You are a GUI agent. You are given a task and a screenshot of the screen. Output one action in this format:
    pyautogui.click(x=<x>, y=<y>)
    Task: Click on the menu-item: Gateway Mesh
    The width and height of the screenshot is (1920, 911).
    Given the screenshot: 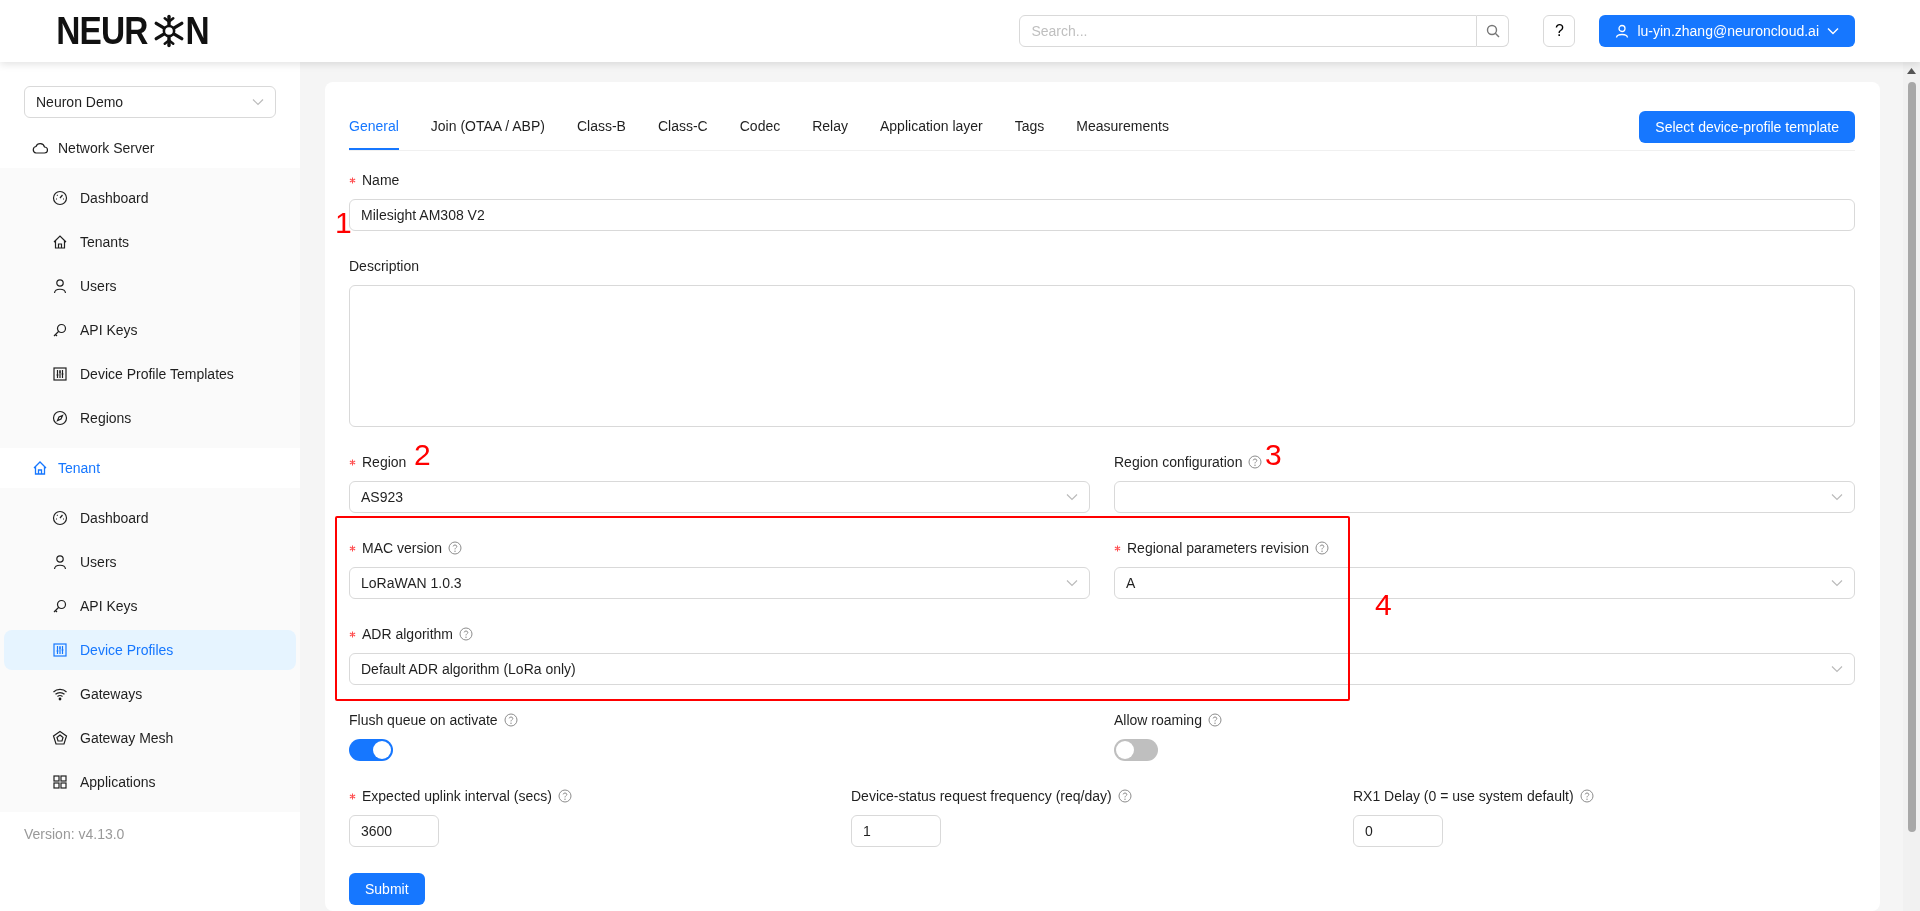 What is the action you would take?
    pyautogui.click(x=150, y=738)
    